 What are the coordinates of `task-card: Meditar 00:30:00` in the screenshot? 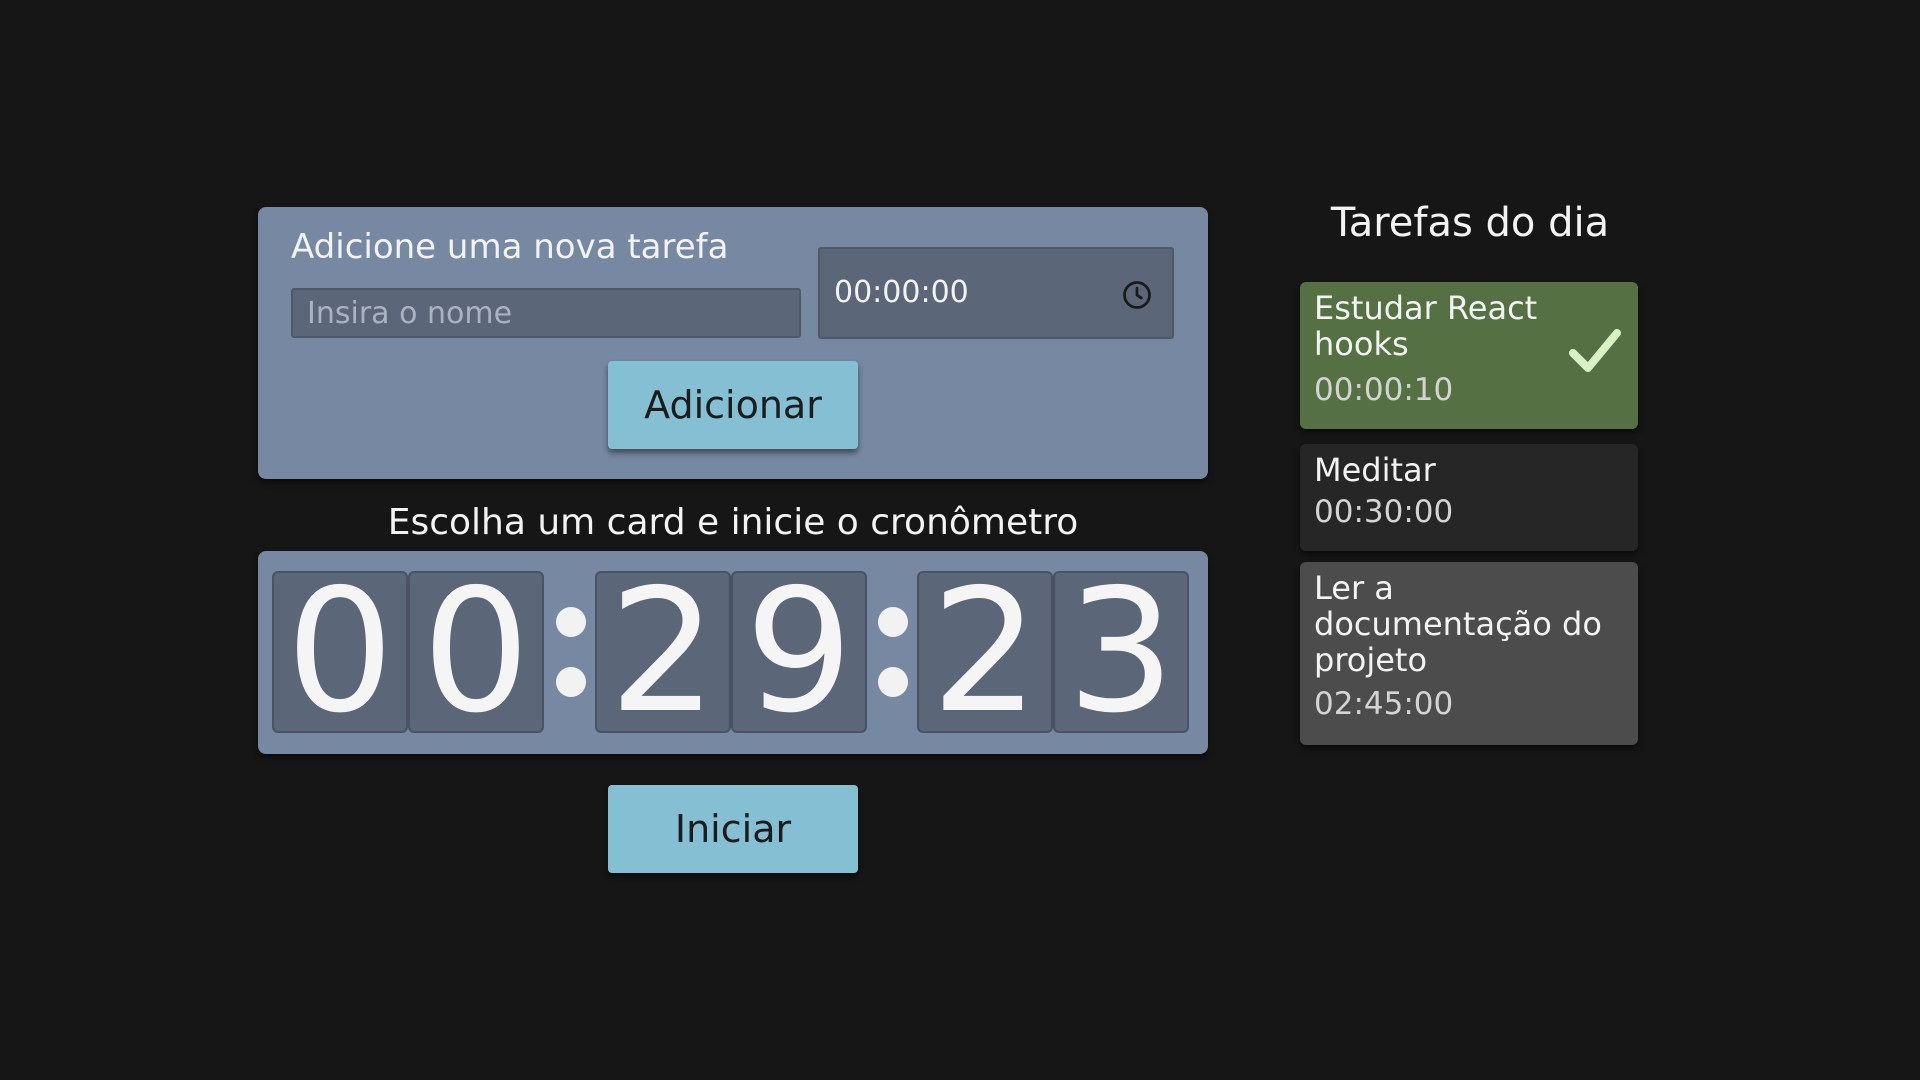 It's located at (1469, 497).